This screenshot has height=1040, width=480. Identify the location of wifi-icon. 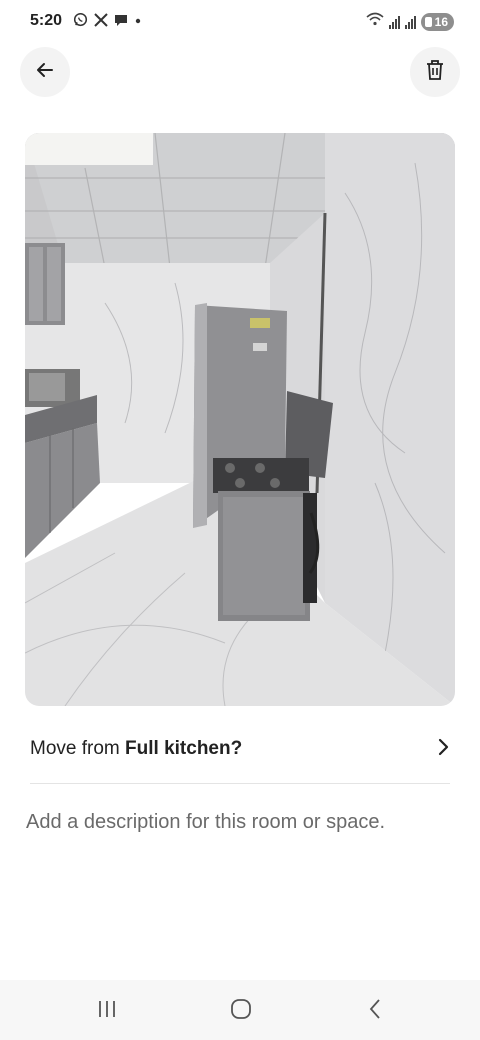
(375, 21).